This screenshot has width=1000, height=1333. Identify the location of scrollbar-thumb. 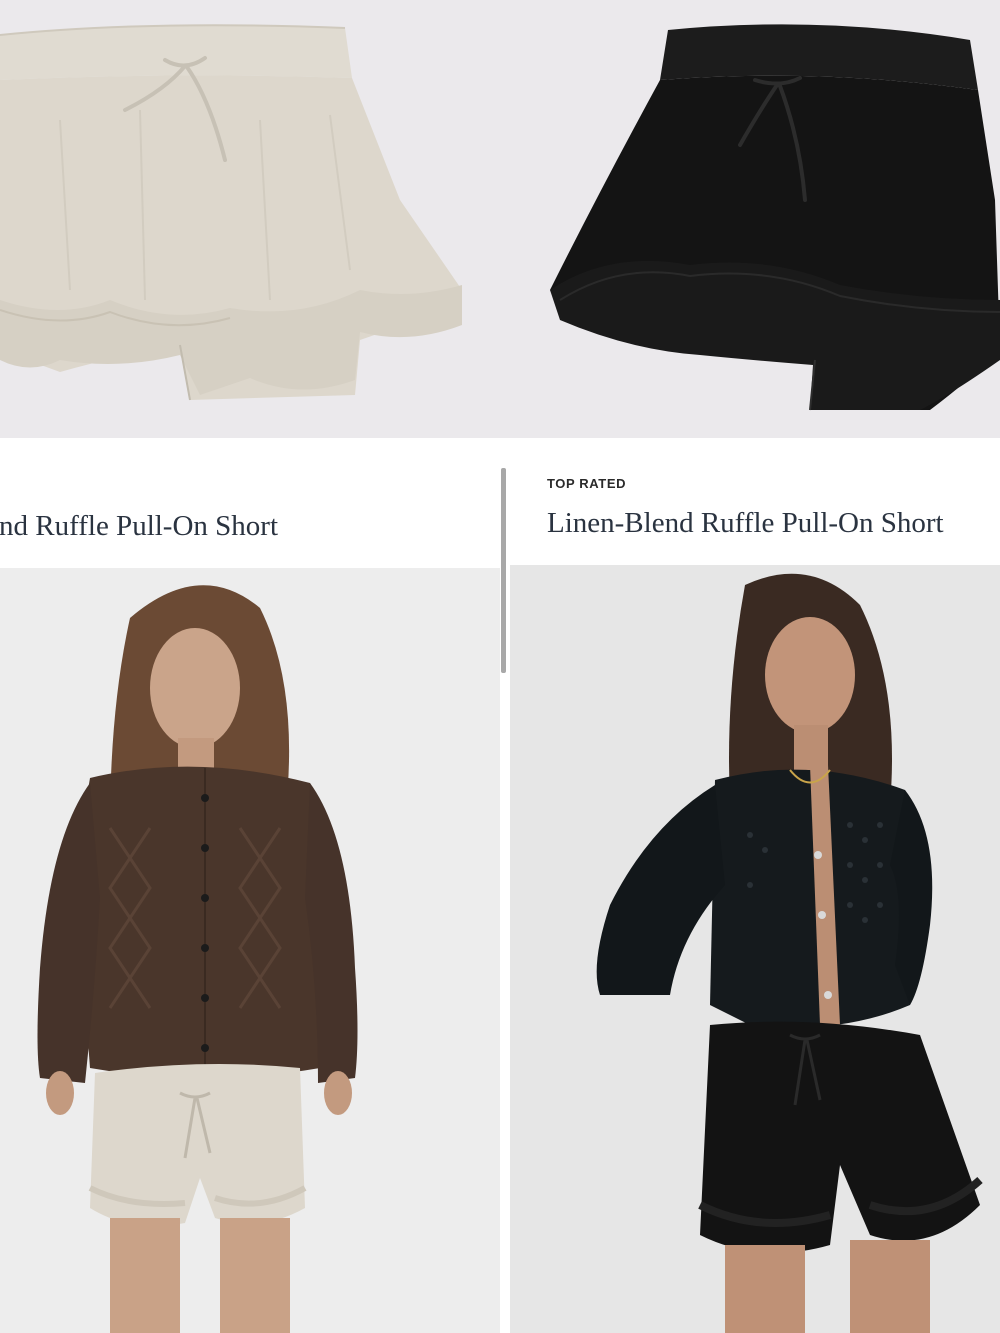
(503, 570).